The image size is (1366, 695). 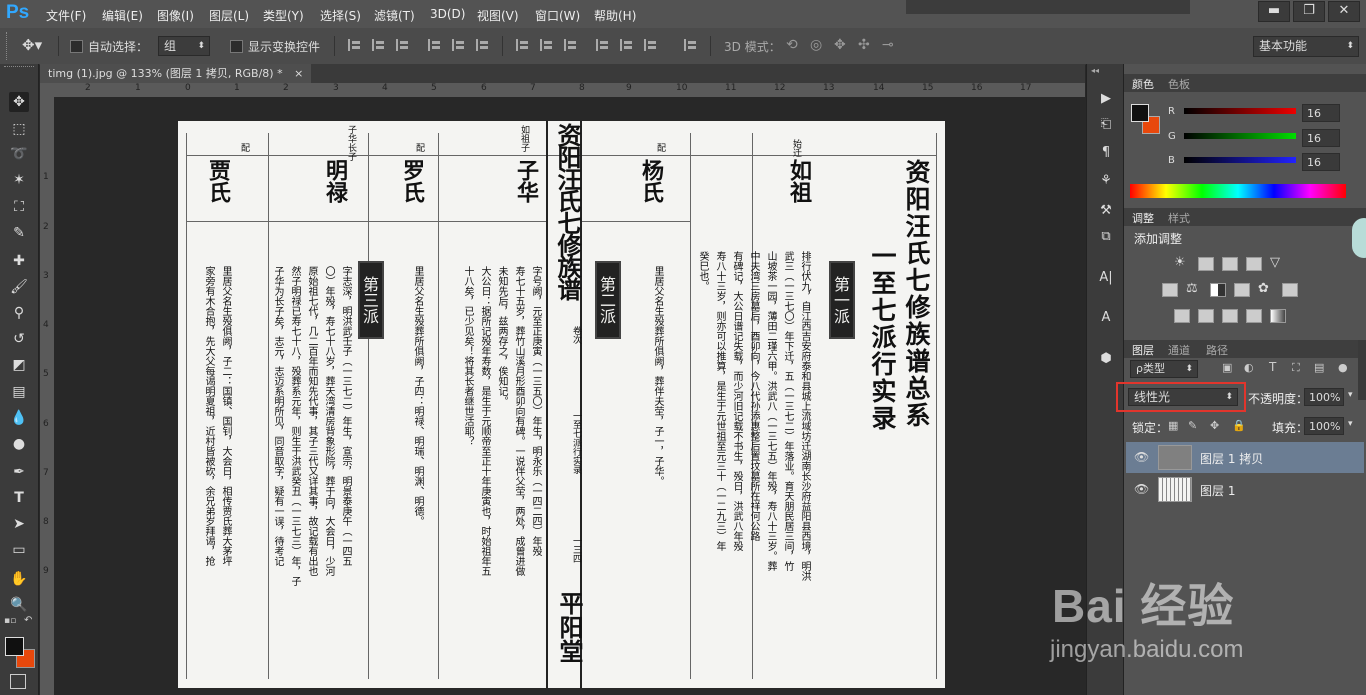 What do you see at coordinates (1350, 395) in the screenshot?
I see `opacity-dropdown-arrow: ▾` at bounding box center [1350, 395].